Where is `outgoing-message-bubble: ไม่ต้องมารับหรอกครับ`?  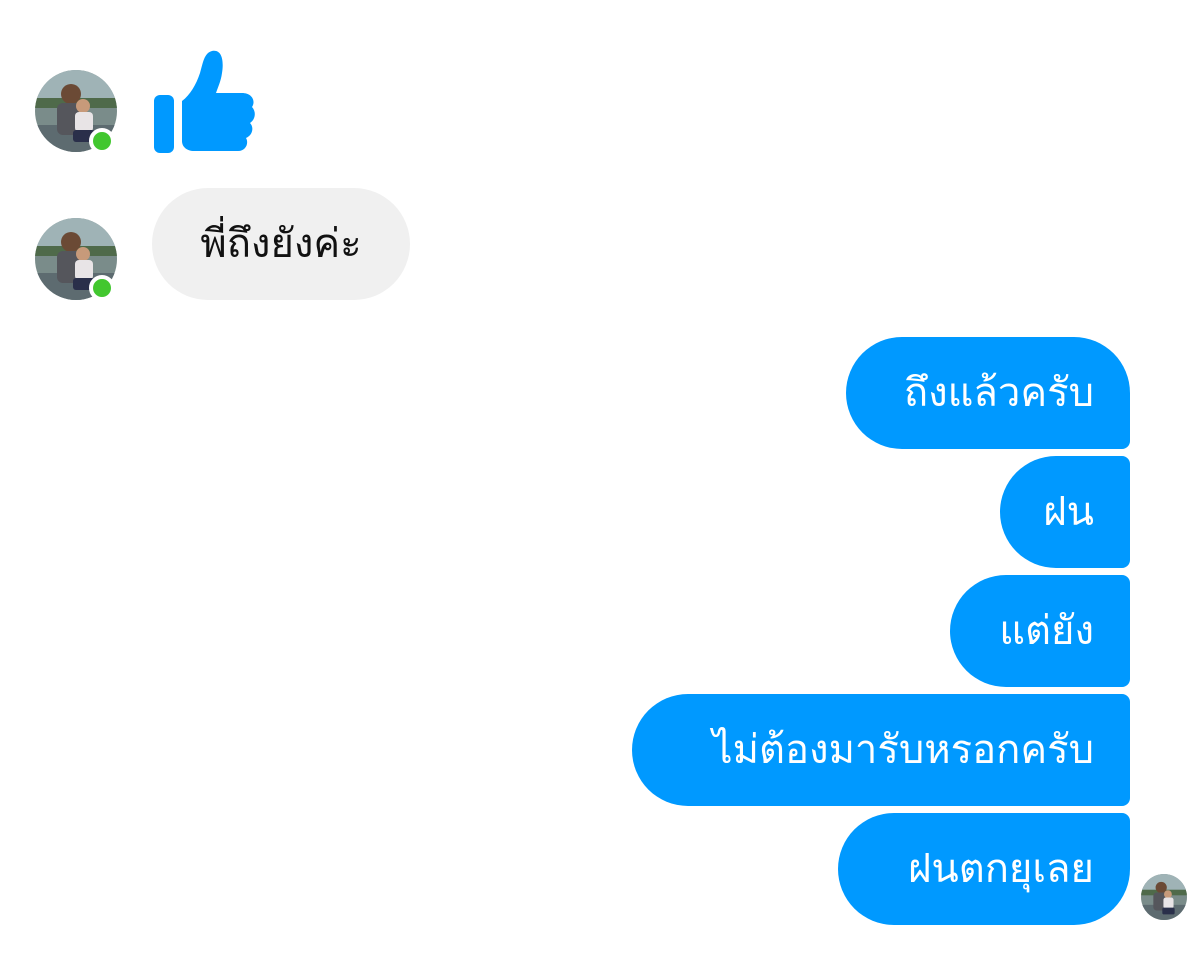 outgoing-message-bubble: ไม่ต้องมารับหรอกครับ is located at coordinates (881, 750).